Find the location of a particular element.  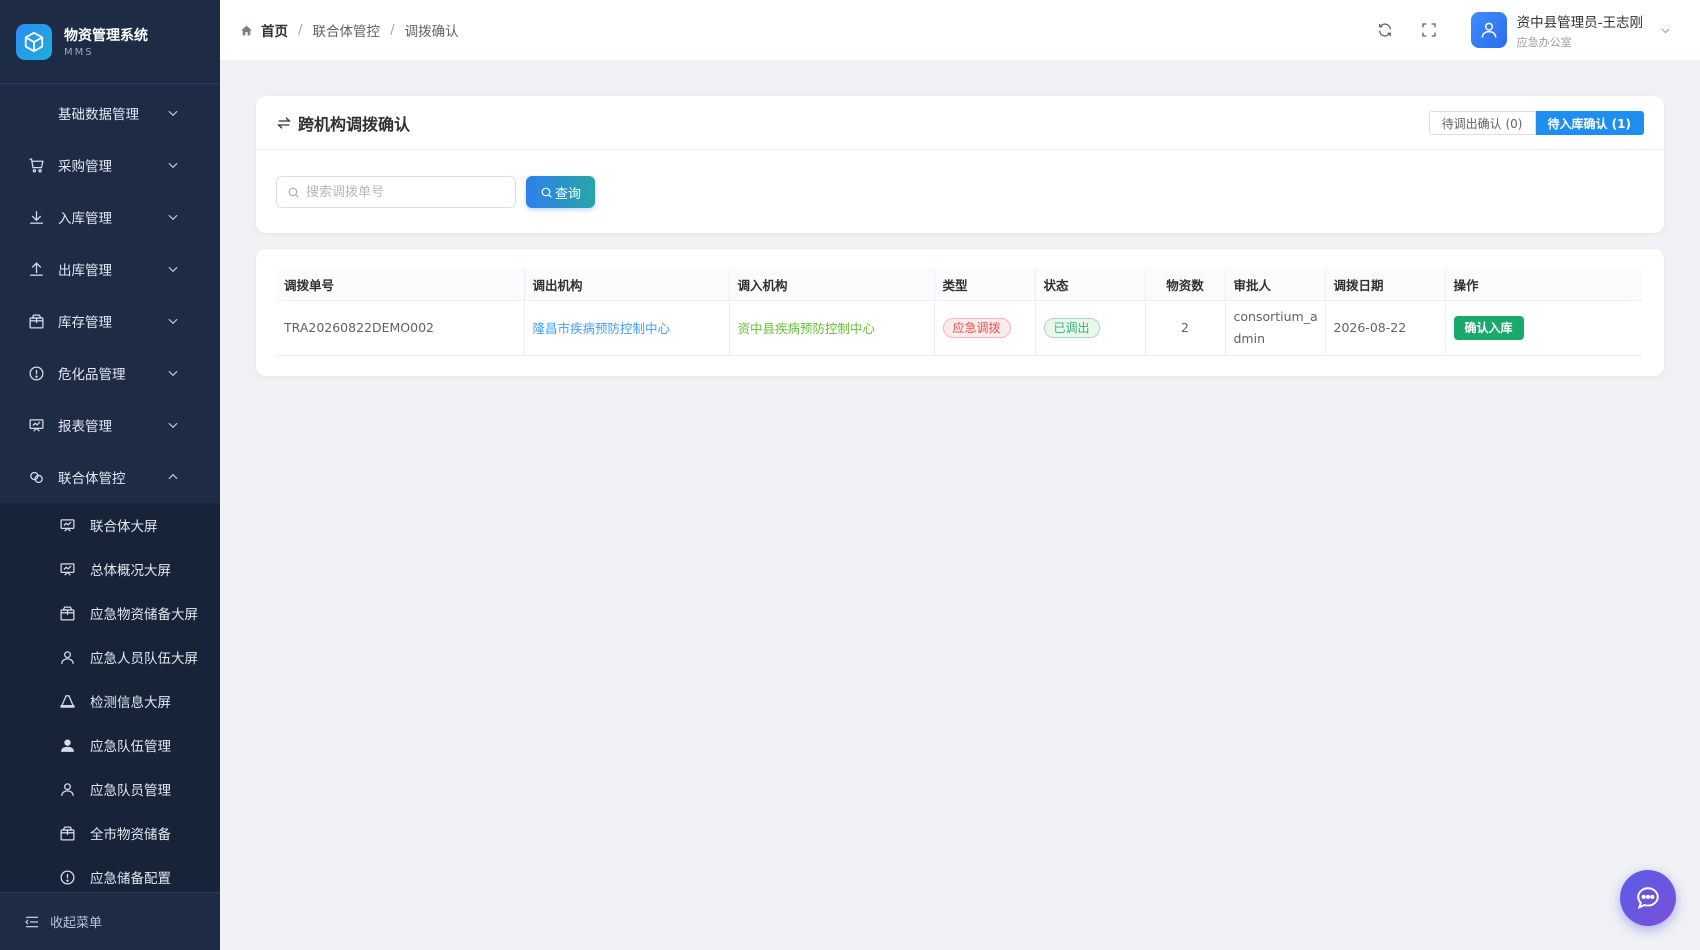

submenu-overview-screen: 总体概况大屏 is located at coordinates (110, 569).